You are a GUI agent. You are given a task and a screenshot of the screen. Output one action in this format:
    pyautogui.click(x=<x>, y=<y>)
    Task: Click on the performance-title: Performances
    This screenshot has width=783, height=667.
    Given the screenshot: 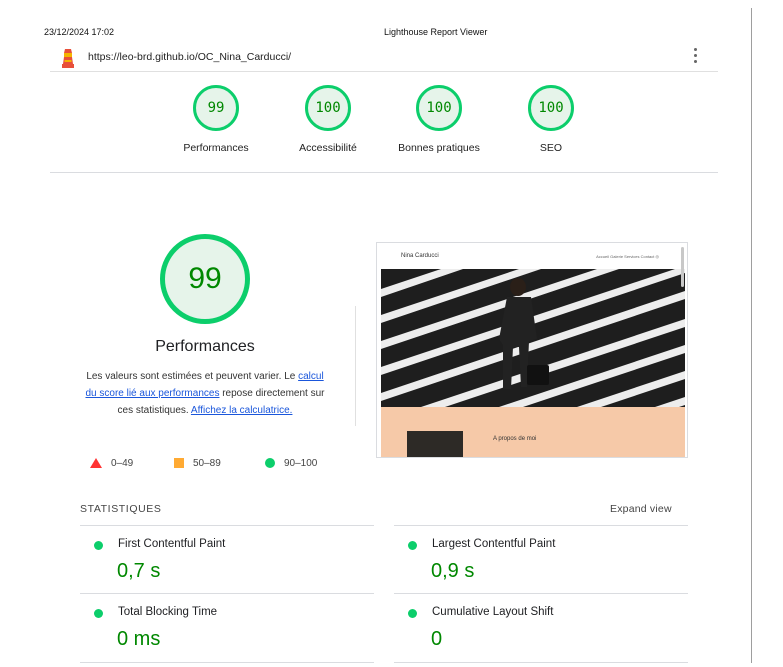 What is the action you would take?
    pyautogui.click(x=205, y=346)
    